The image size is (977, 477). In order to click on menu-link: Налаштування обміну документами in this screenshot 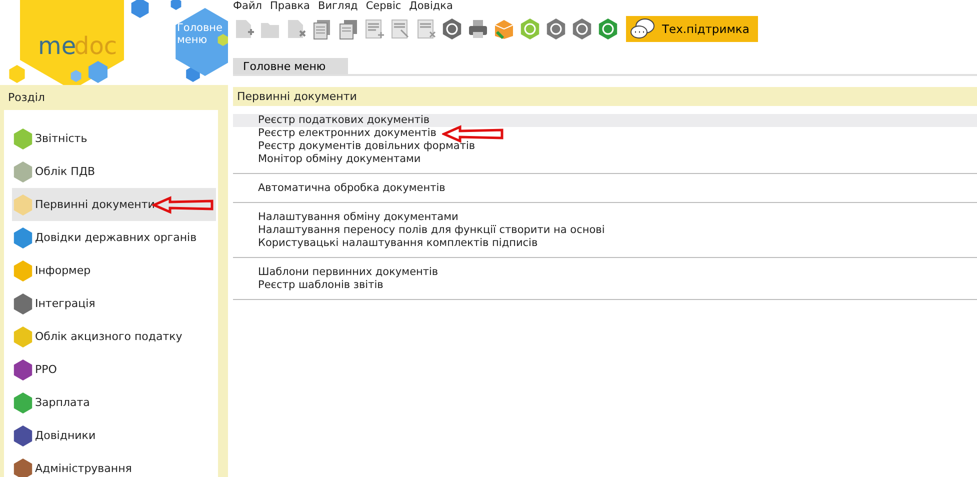, I will do `click(605, 217)`.